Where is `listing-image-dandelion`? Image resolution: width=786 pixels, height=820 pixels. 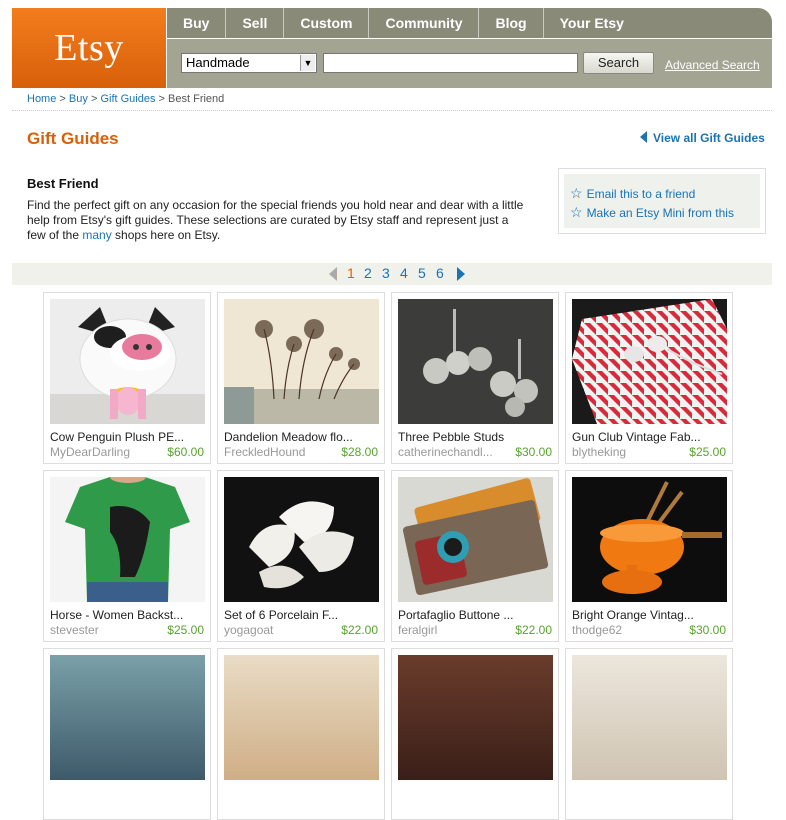
listing-image-dandelion is located at coordinates (301, 361).